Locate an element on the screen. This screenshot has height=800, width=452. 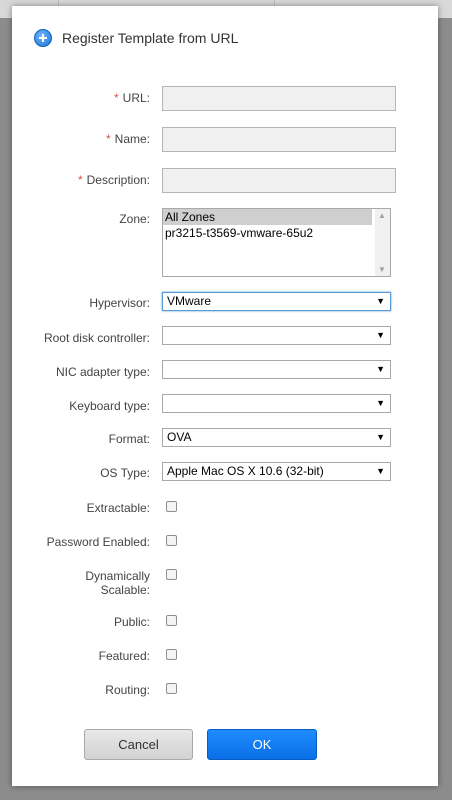
hypervisor-label: Hypervisor: is located at coordinates (119, 303).